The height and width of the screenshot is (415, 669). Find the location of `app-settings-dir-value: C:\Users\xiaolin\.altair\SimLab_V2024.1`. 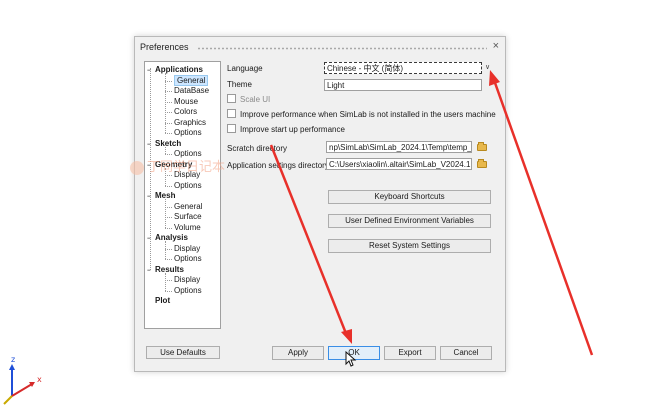

app-settings-dir-value: C:\Users\xiaolin\.altair\SimLab_V2024.1 is located at coordinates (400, 164).